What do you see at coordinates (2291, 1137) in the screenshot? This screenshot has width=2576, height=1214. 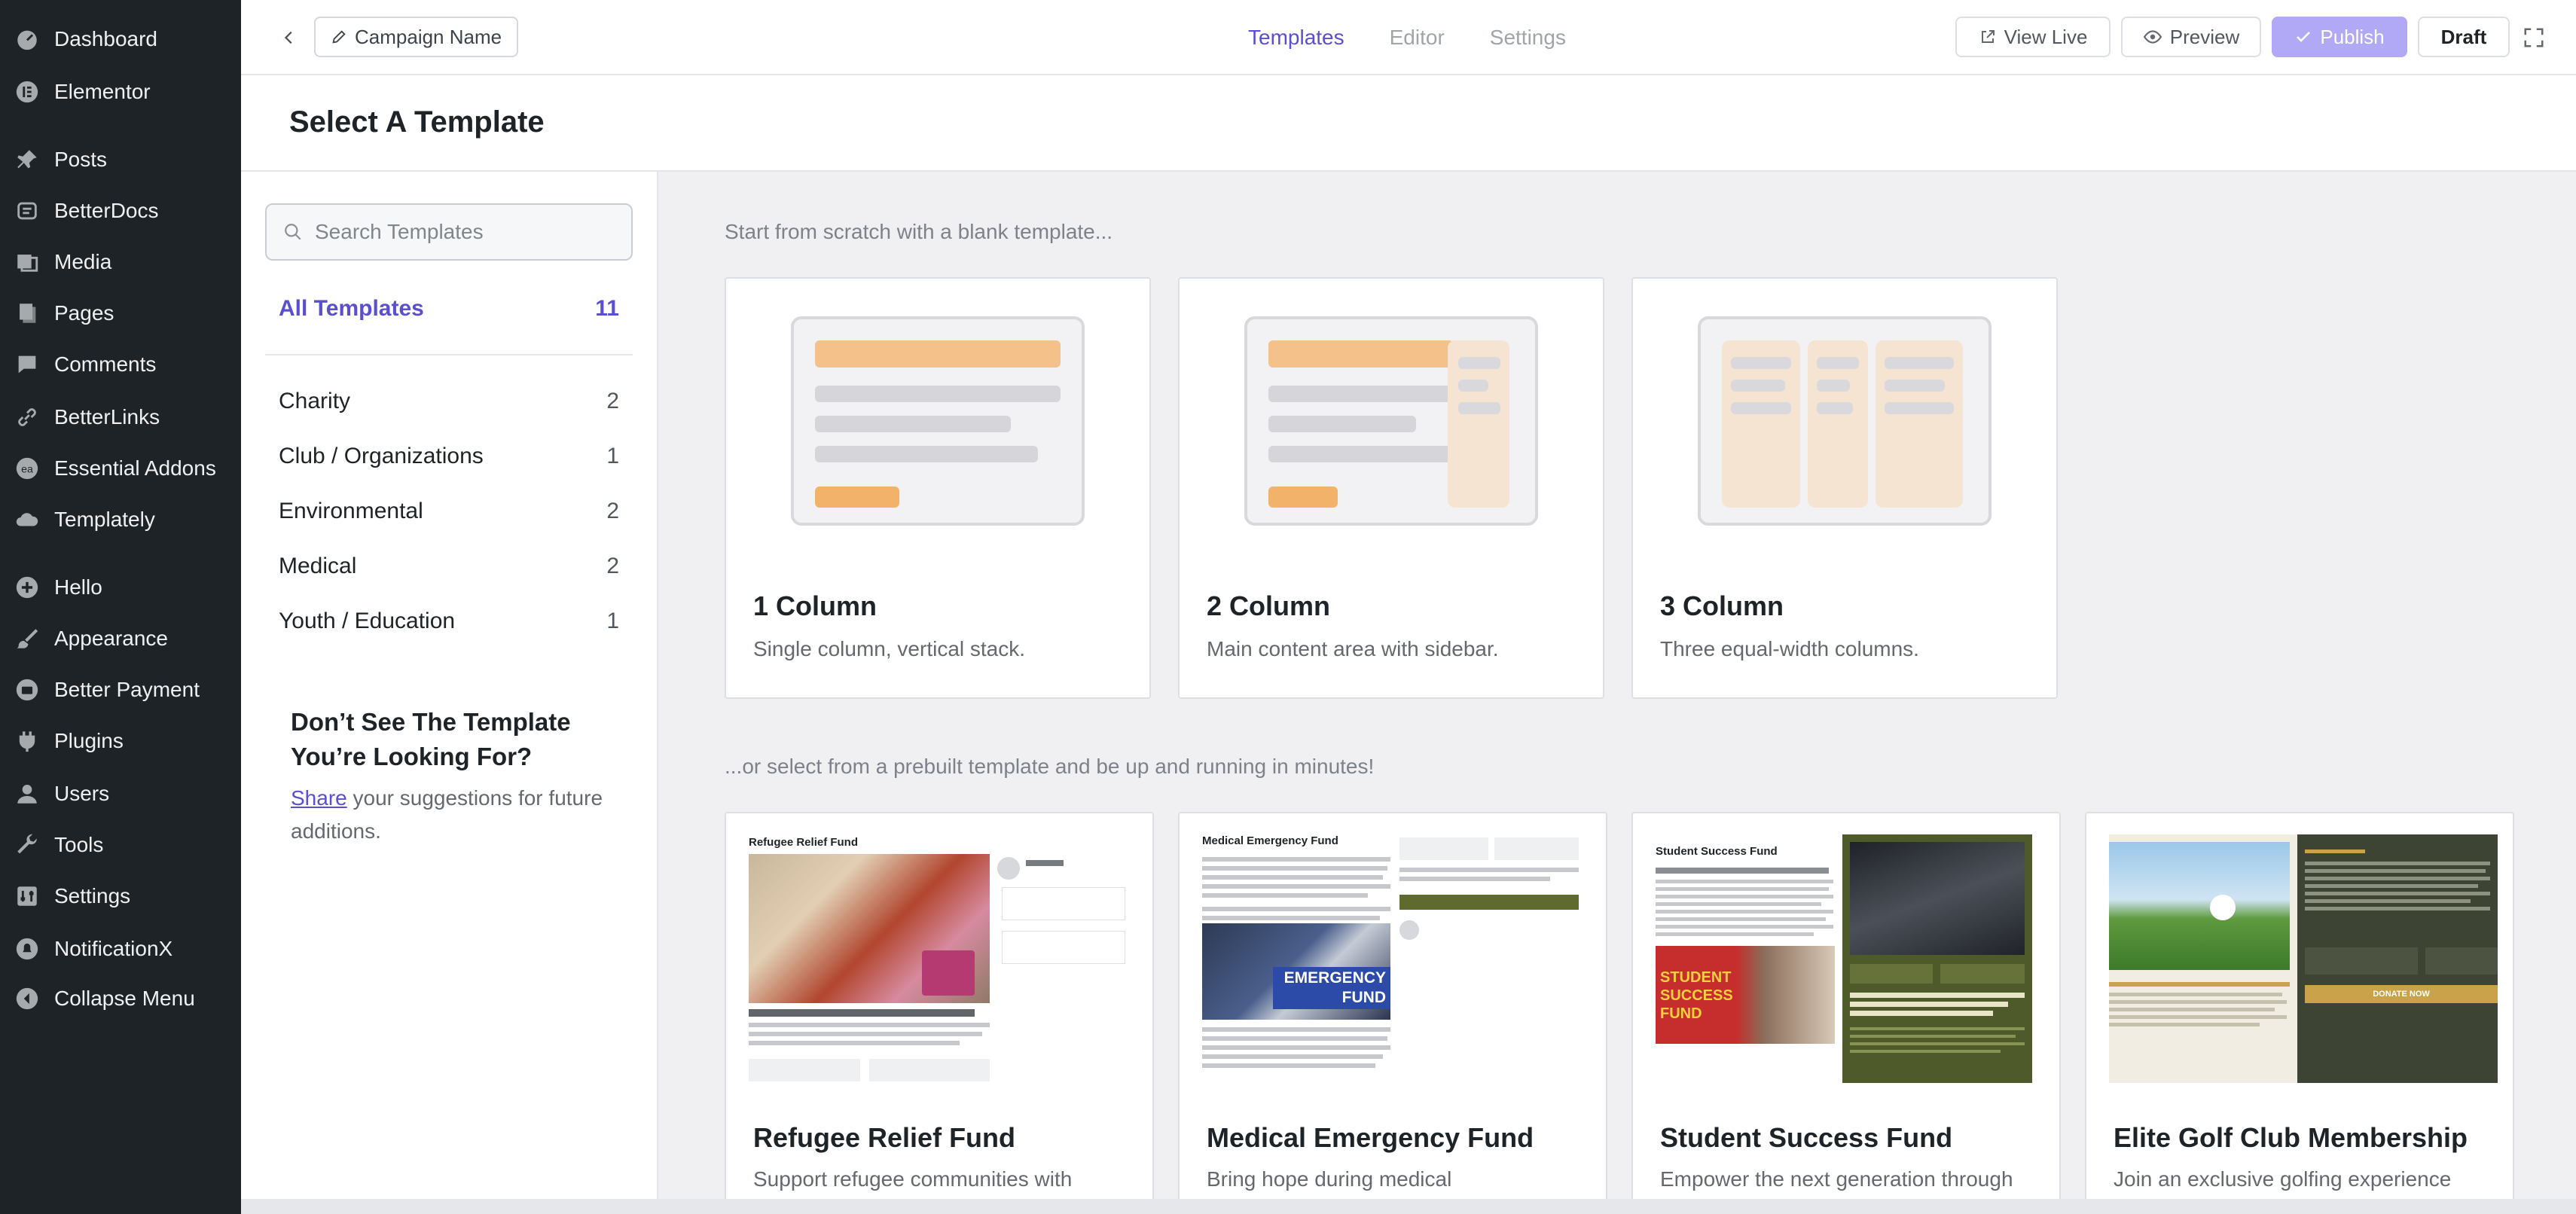 I see `card-title: Elite Golf Club Membership` at bounding box center [2291, 1137].